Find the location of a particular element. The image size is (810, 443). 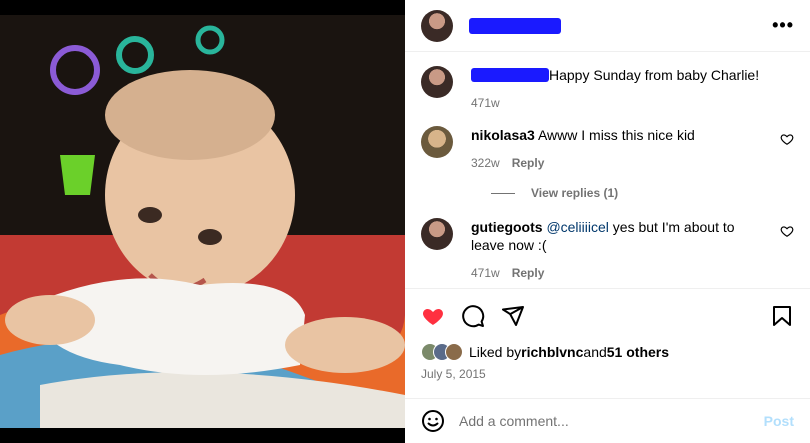

likes-others-link: 51 others is located at coordinates (638, 352).